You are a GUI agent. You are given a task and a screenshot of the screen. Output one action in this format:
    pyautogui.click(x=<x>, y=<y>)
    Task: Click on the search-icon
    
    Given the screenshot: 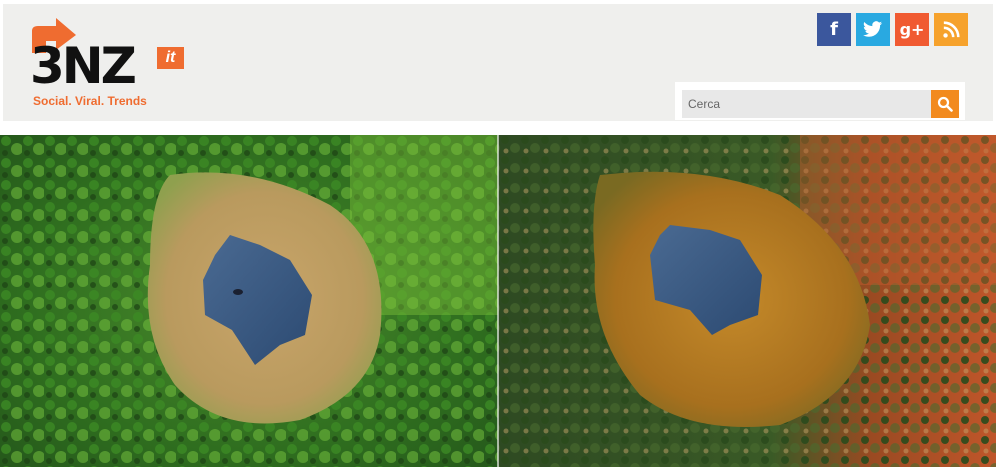 What is the action you would take?
    pyautogui.click(x=945, y=104)
    